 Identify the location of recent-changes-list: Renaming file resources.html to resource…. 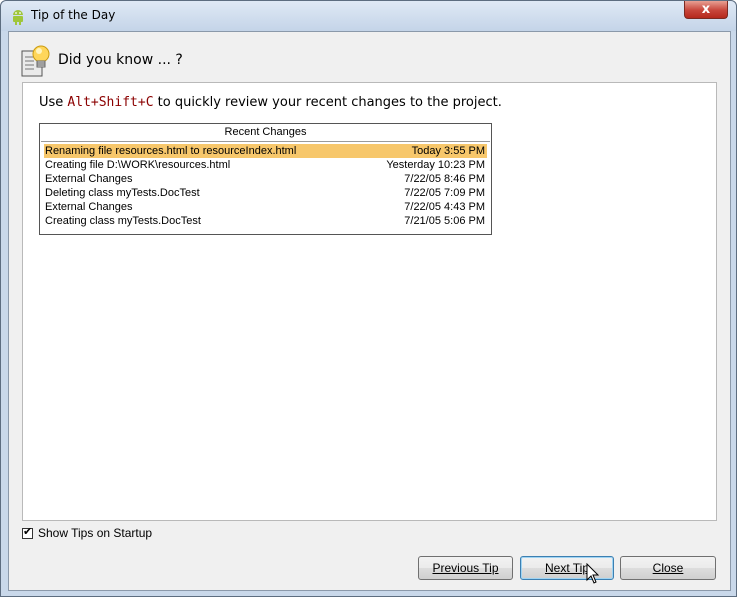
(265, 186).